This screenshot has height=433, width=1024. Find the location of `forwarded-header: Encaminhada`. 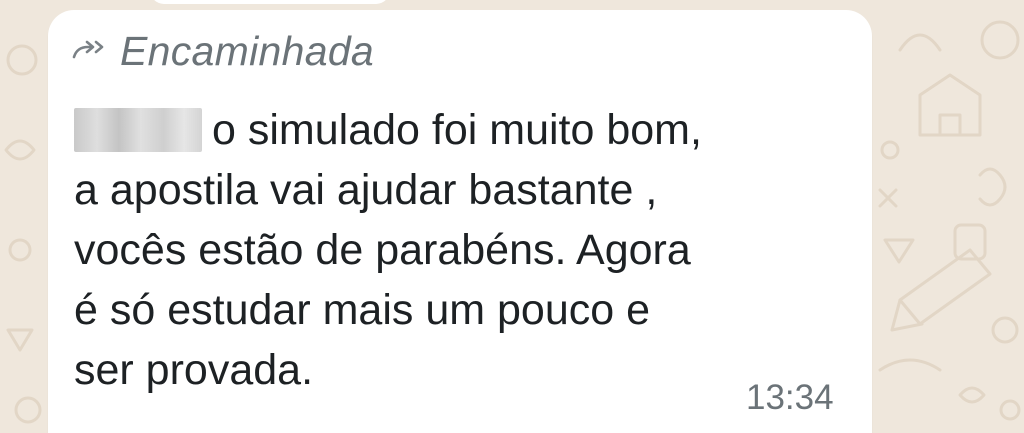

forwarded-header: Encaminhada is located at coordinates (223, 51).